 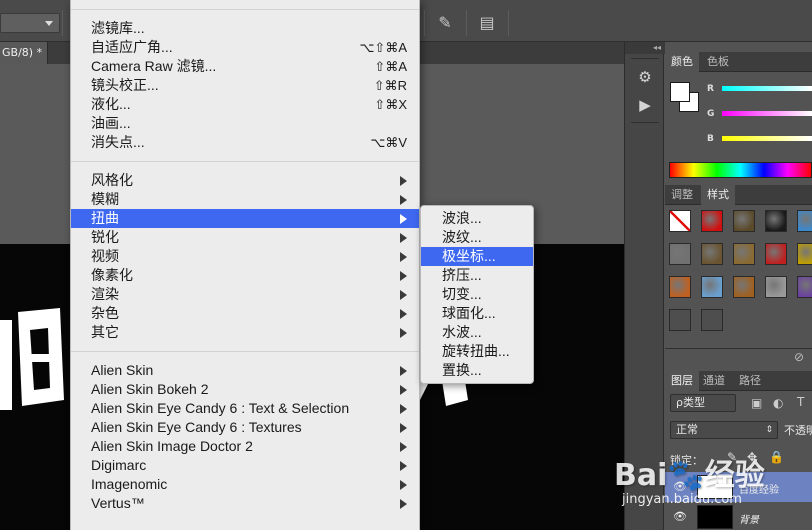 I want to click on menu-item-label: Imagenomic, so click(x=129, y=484).